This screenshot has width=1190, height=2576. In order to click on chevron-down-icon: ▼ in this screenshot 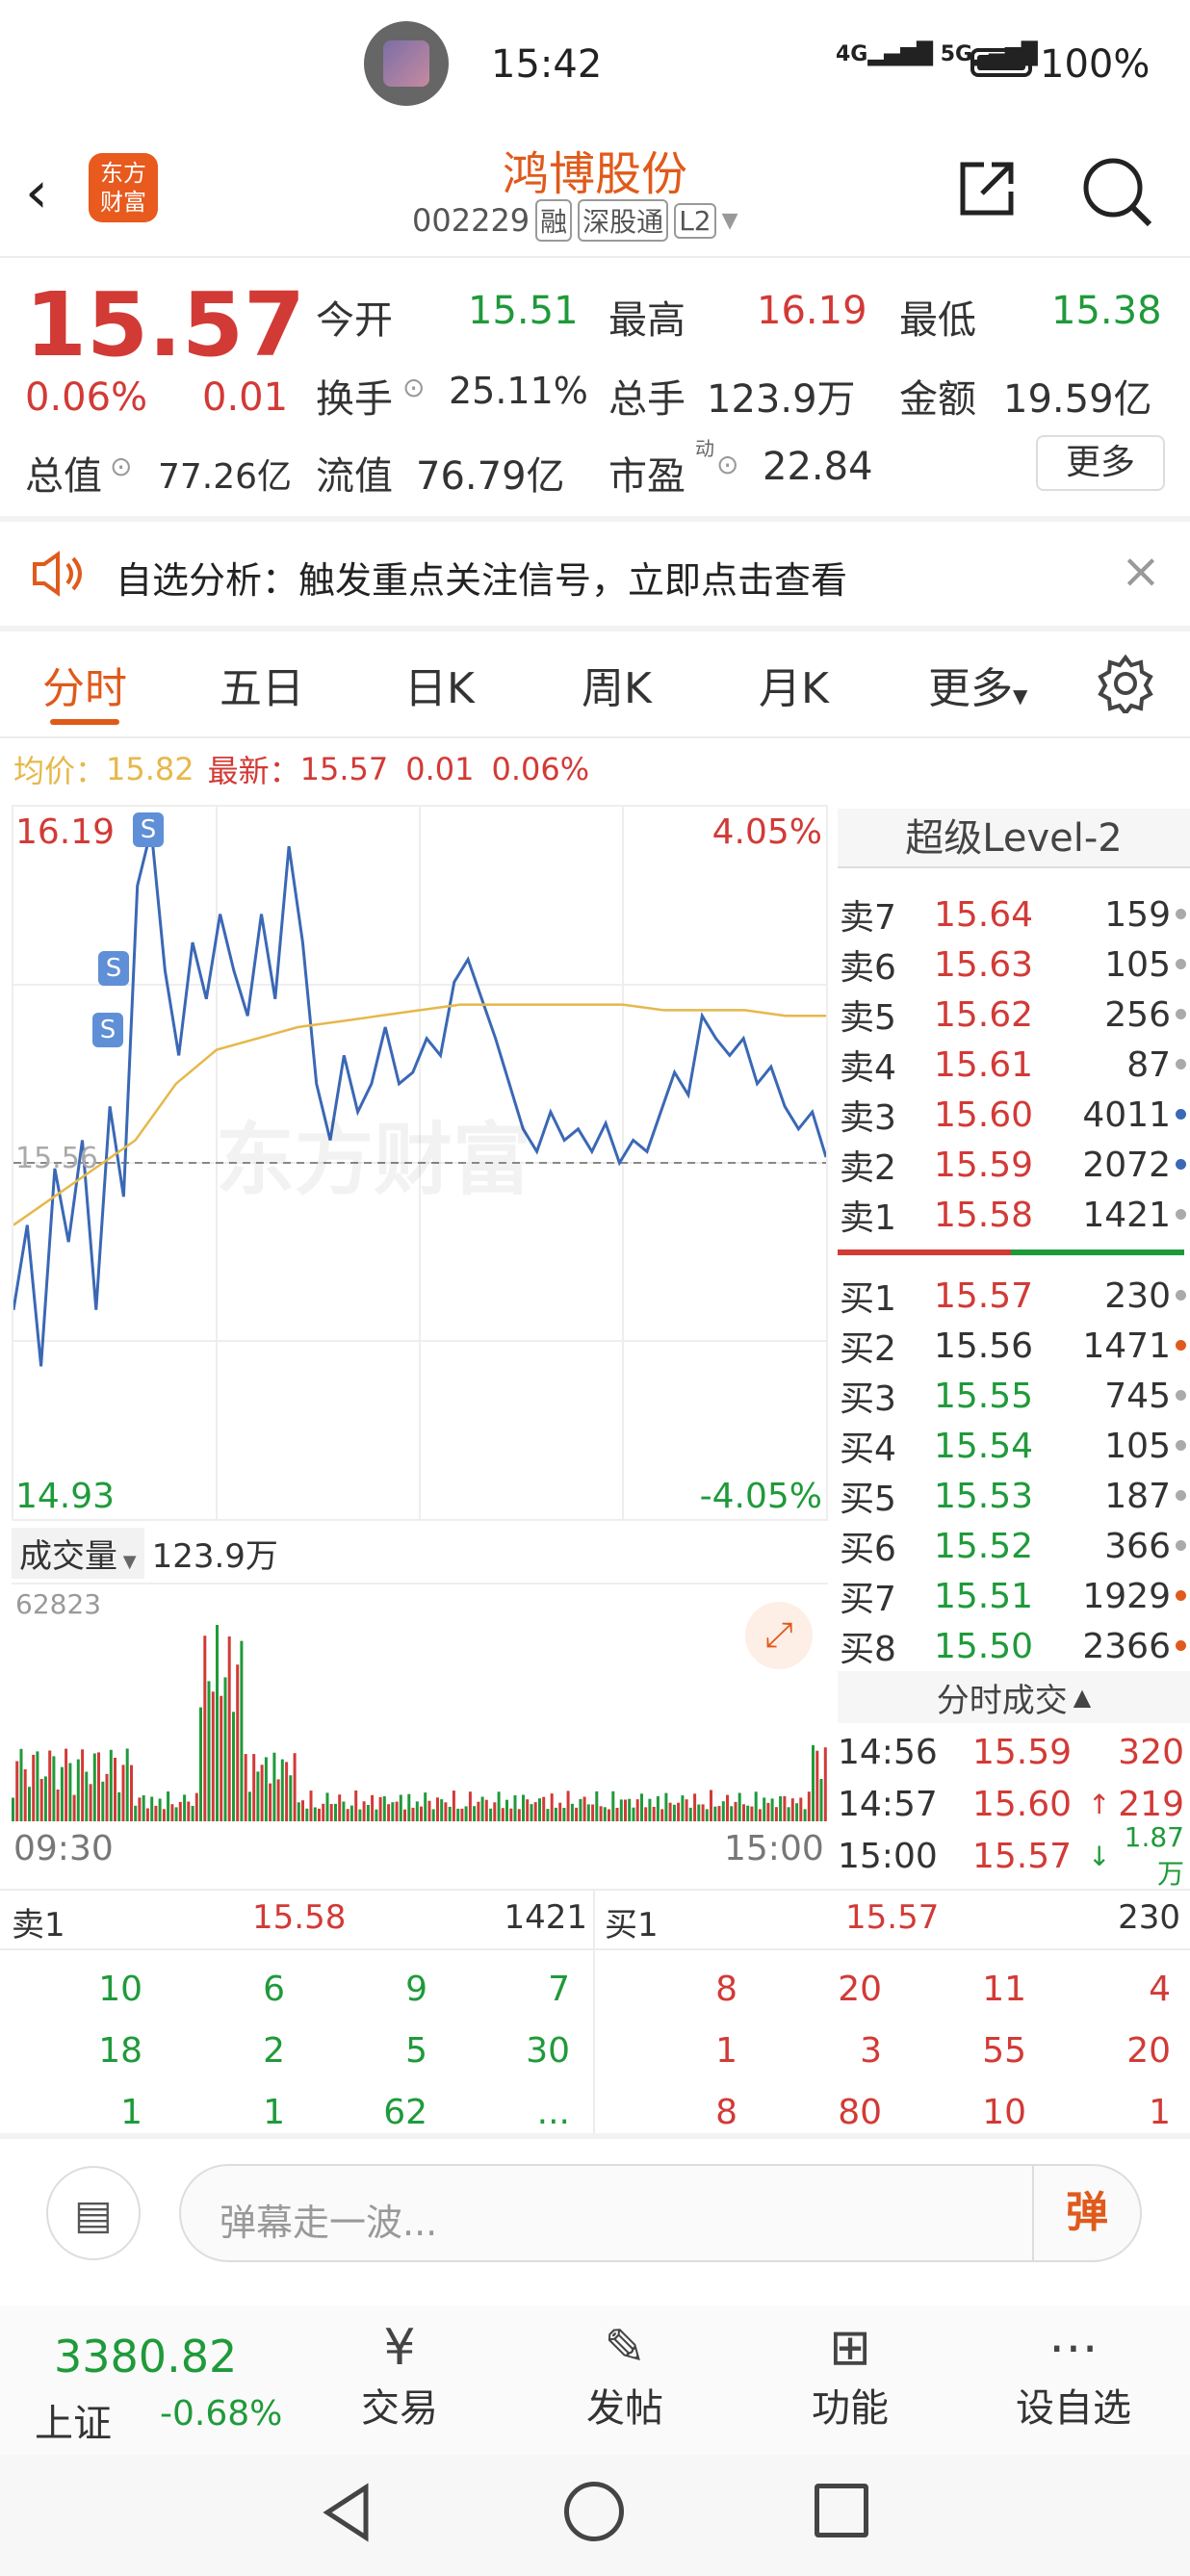, I will do `click(730, 220)`.